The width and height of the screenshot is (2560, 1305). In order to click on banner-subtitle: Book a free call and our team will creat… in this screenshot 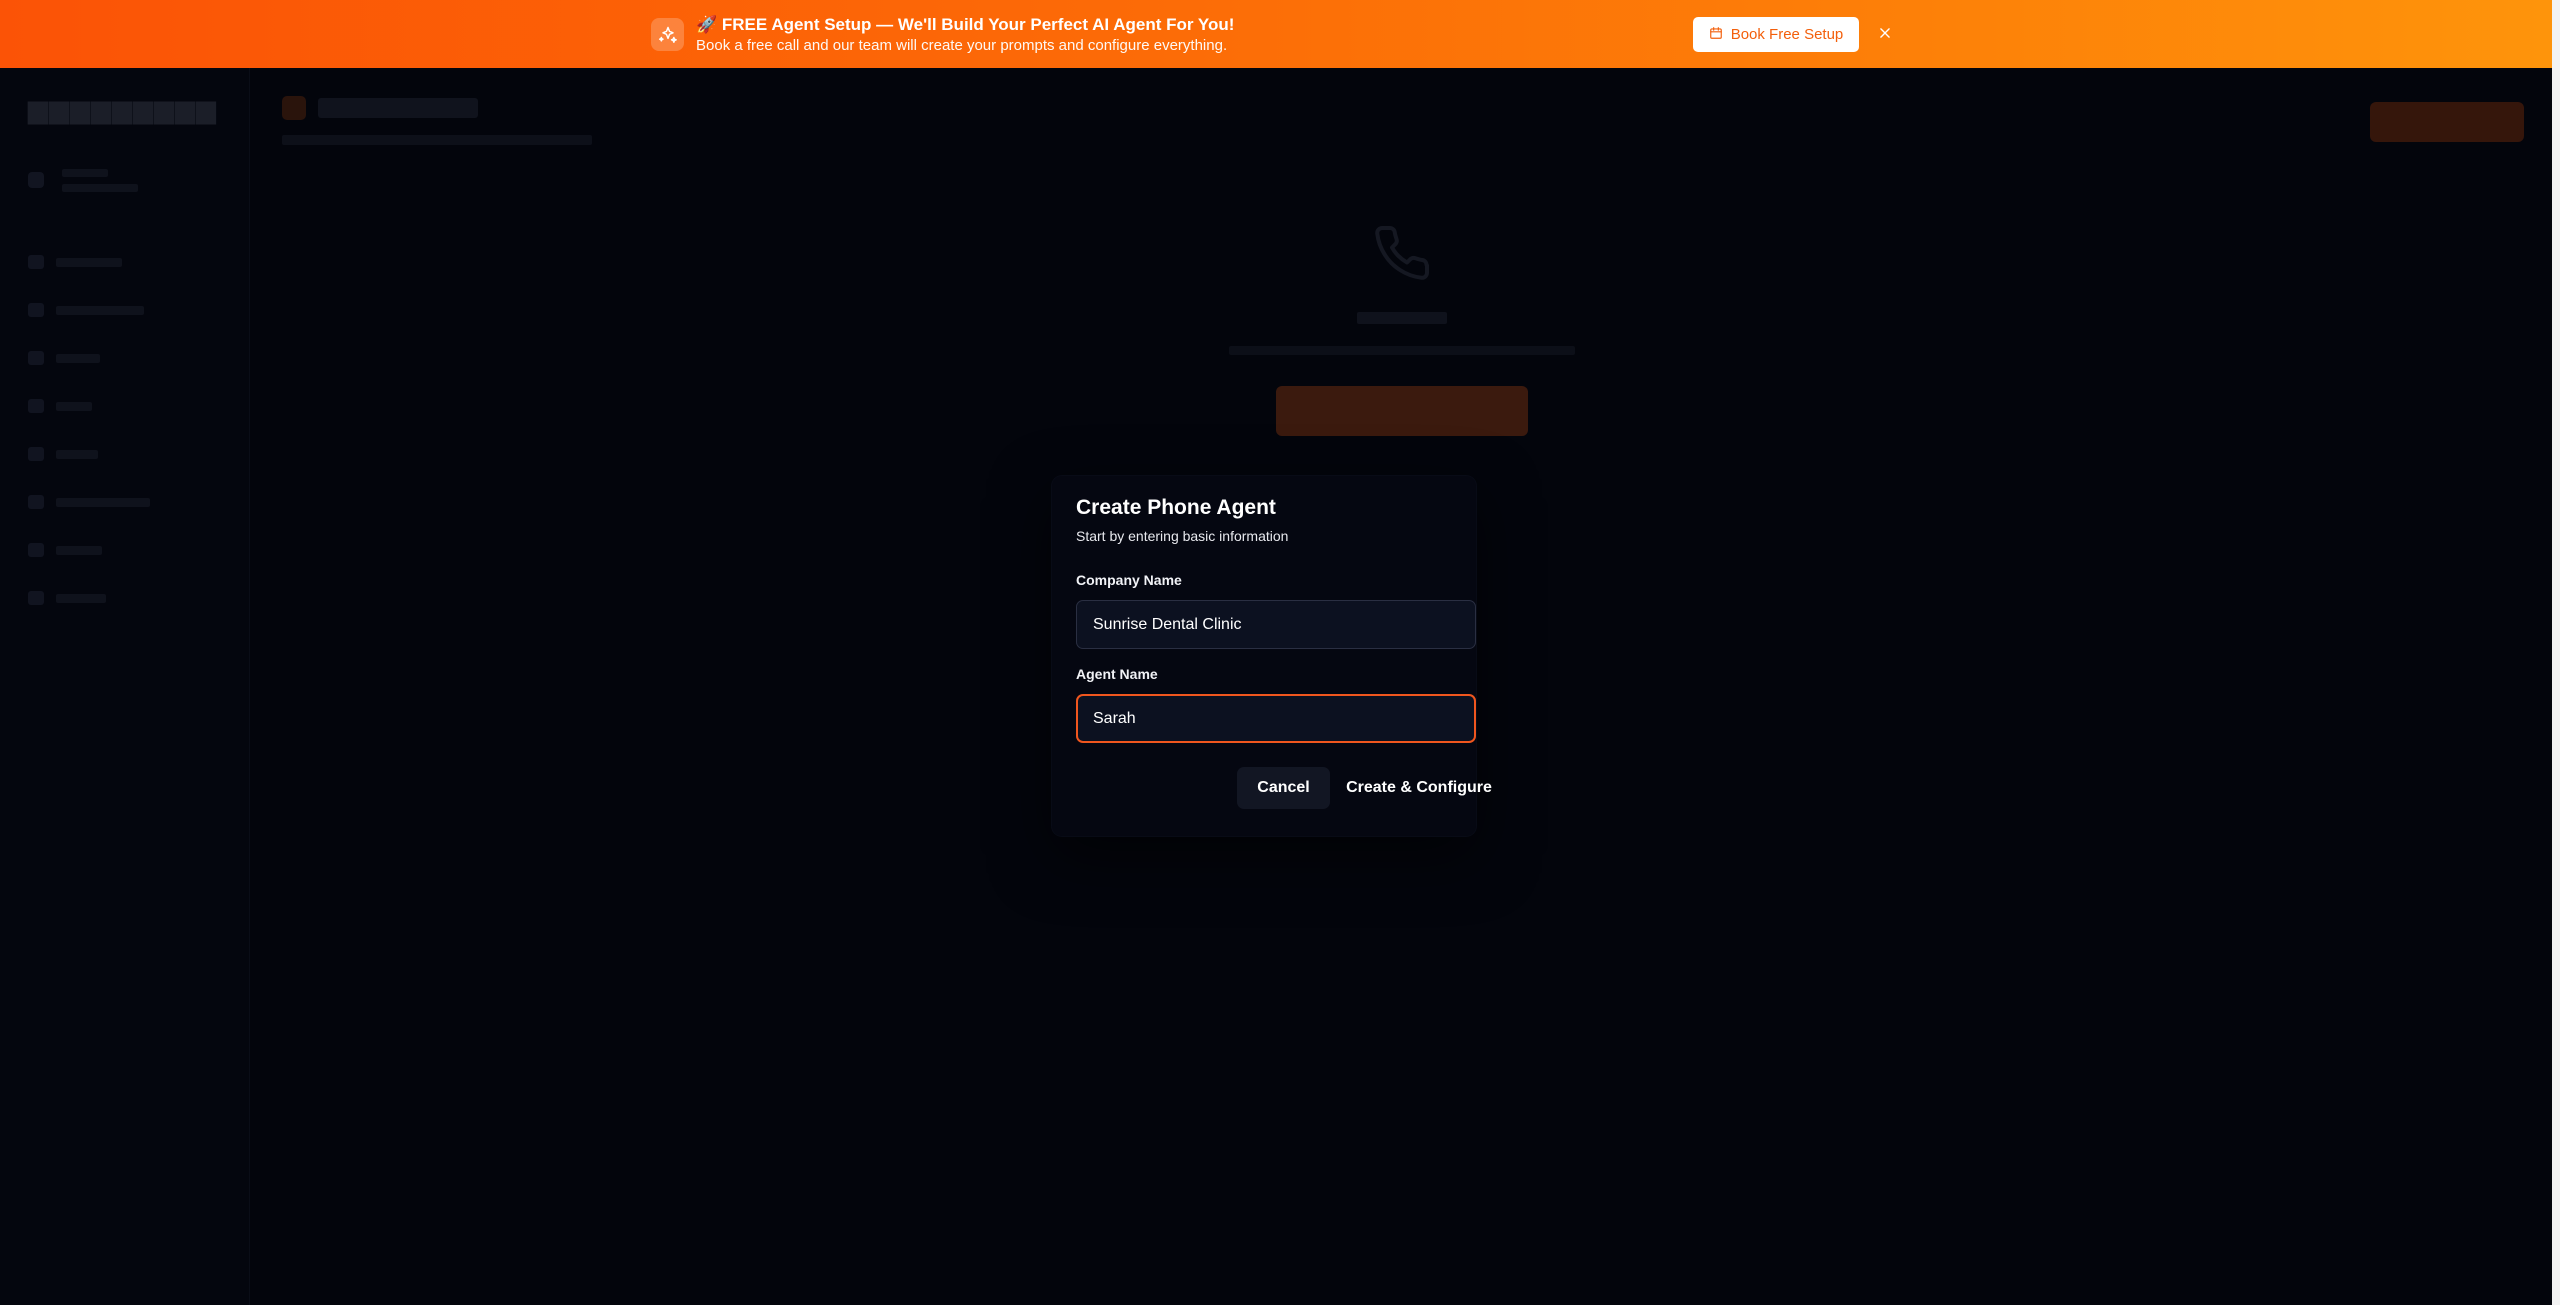, I will do `click(962, 45)`.